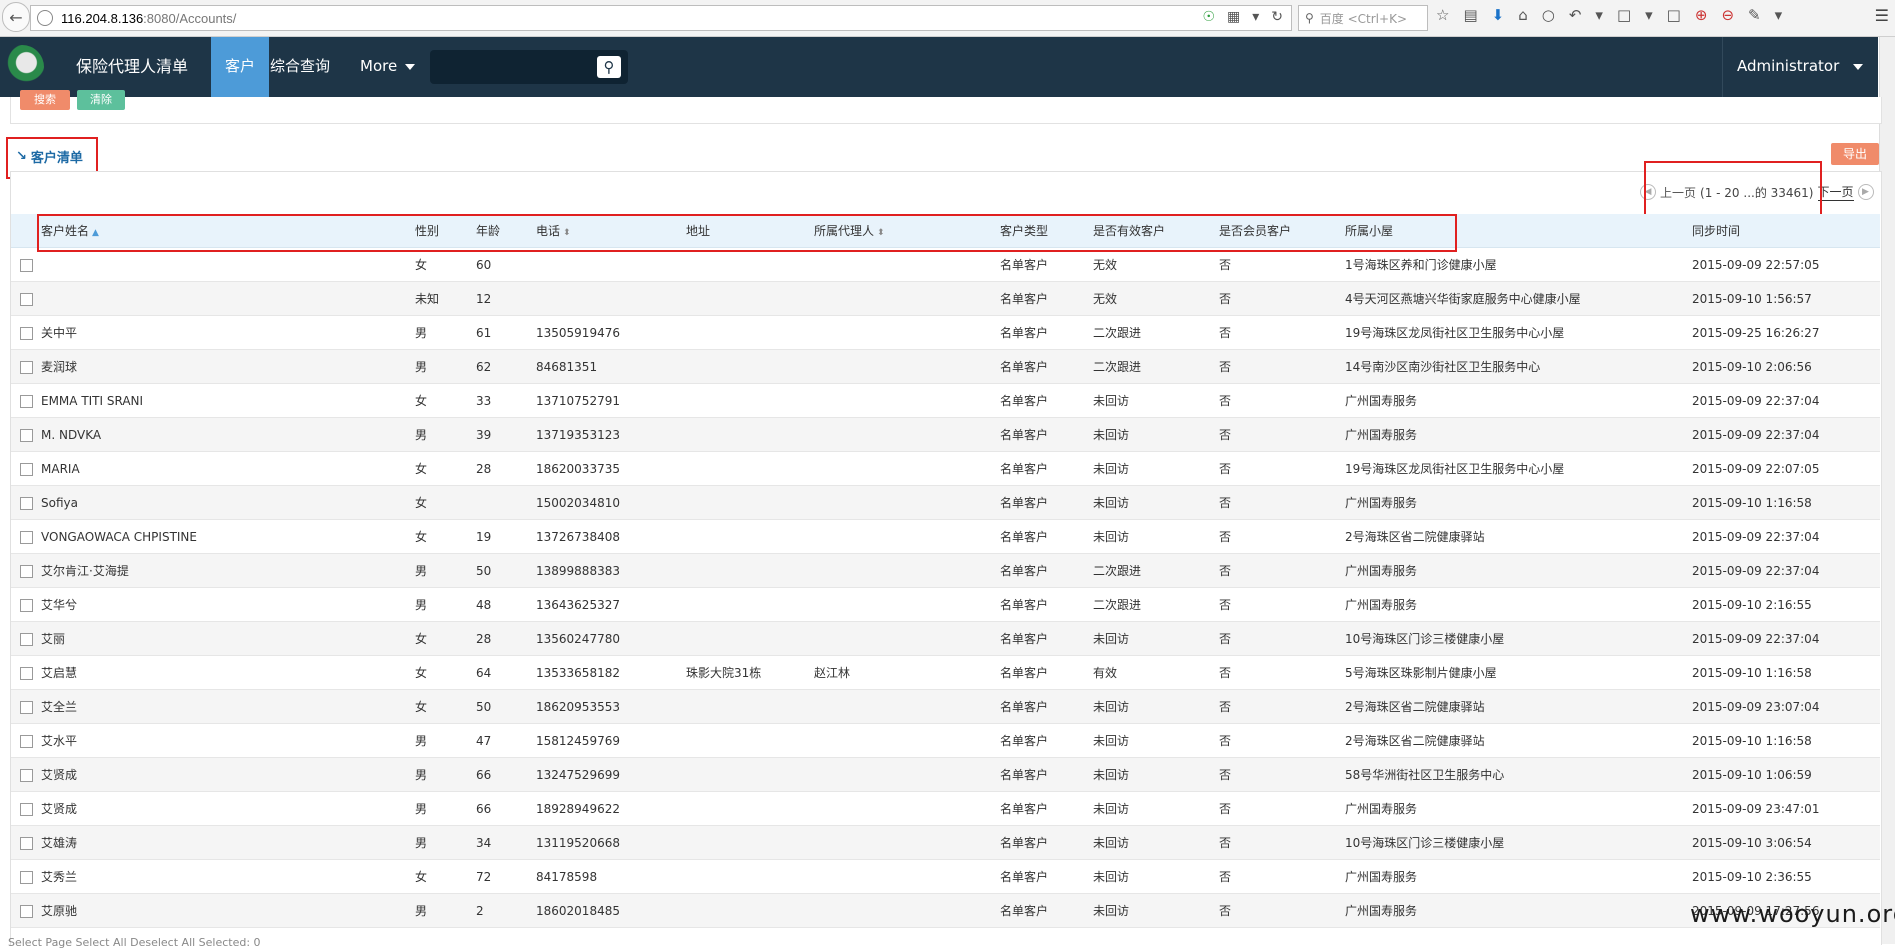 The image size is (1895, 949). Describe the element at coordinates (228, 434) in the screenshot. I see `cell-name: M. NDVKA` at that location.